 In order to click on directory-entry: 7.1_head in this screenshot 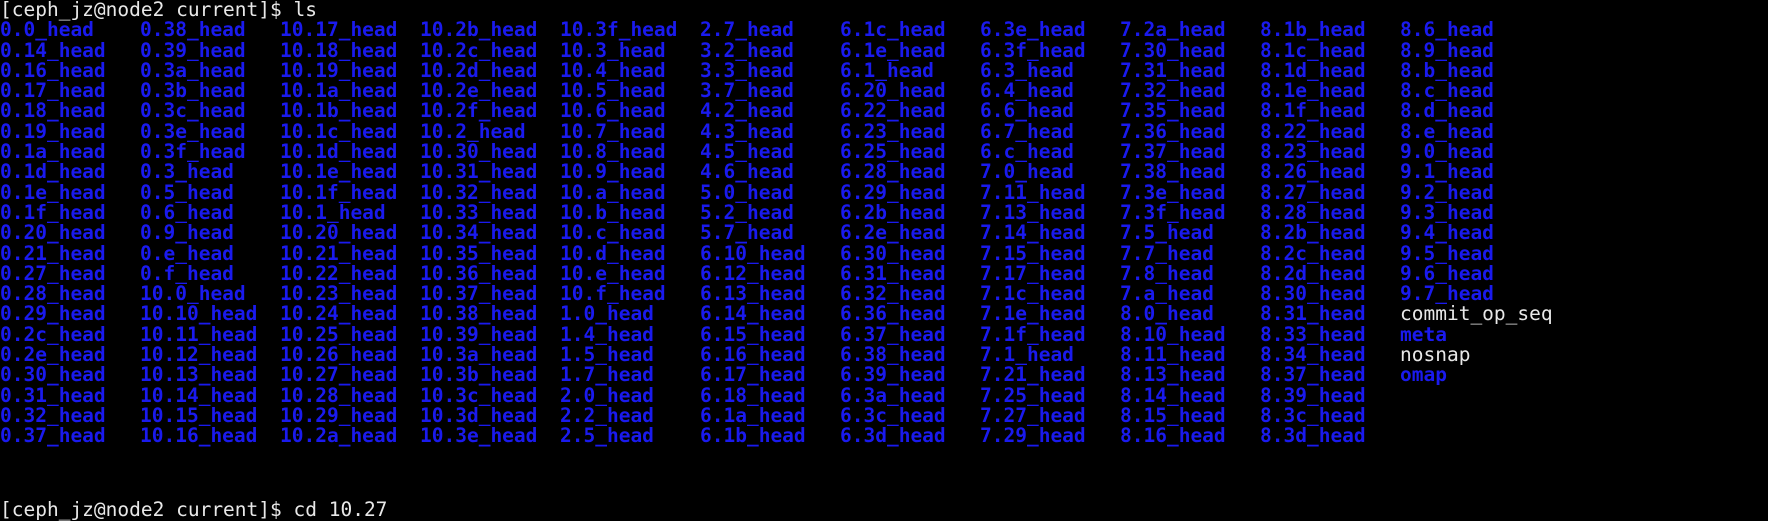, I will do `click(1027, 355)`.